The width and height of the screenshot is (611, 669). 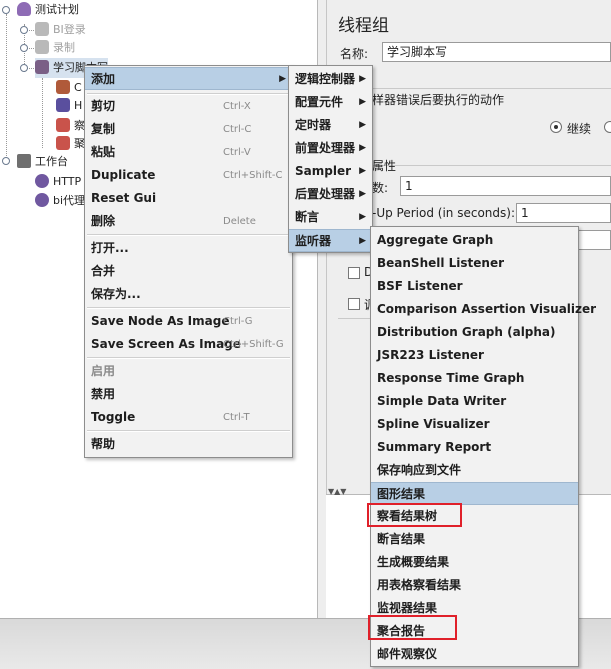 I want to click on tree-node-http: HTTP, so click(x=58, y=182).